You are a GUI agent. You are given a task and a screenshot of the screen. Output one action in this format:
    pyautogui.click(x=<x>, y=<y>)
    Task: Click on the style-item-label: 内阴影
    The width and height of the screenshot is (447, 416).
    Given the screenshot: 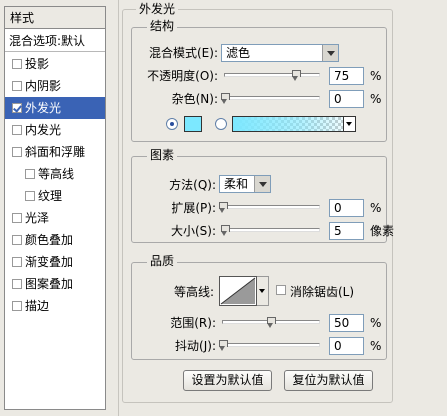 What is the action you would take?
    pyautogui.click(x=43, y=86)
    